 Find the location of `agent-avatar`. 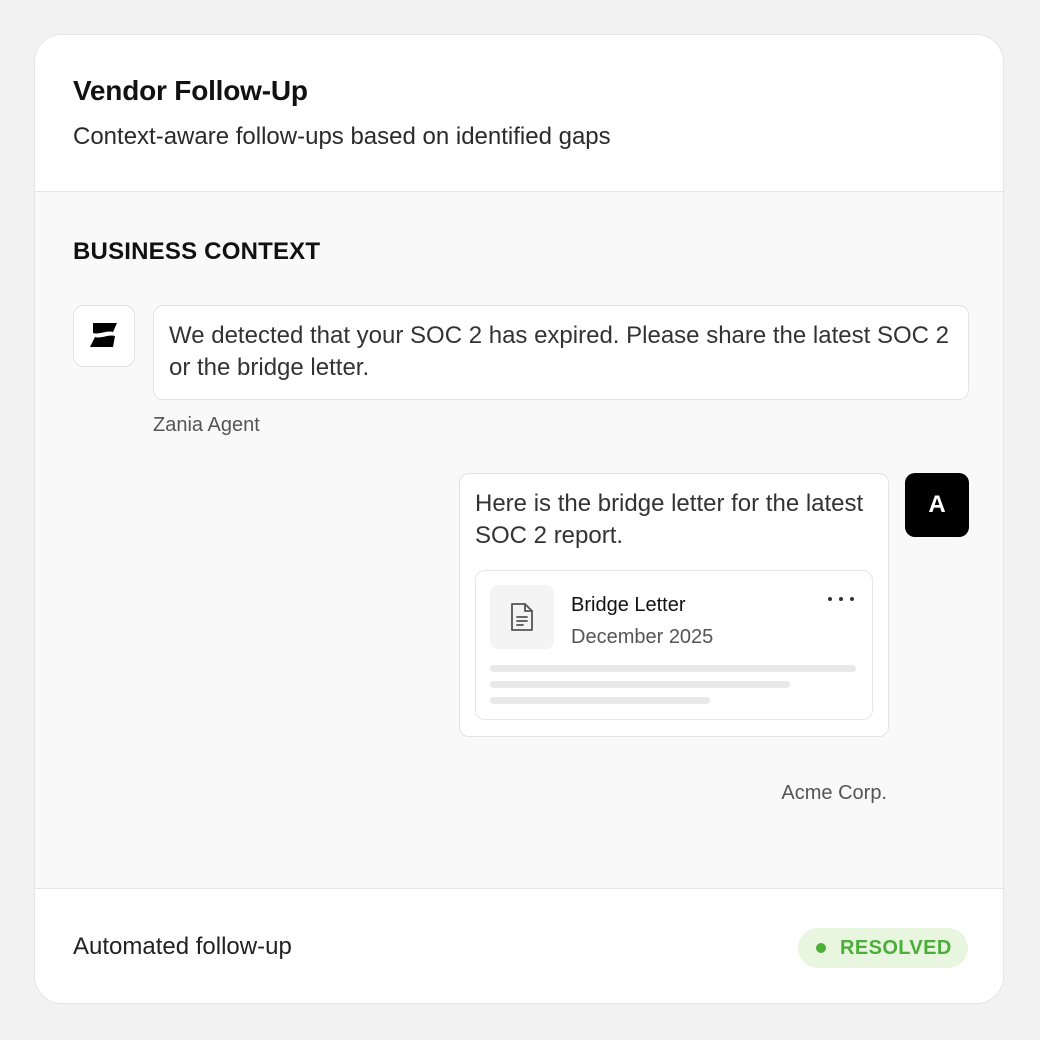

agent-avatar is located at coordinates (104, 336).